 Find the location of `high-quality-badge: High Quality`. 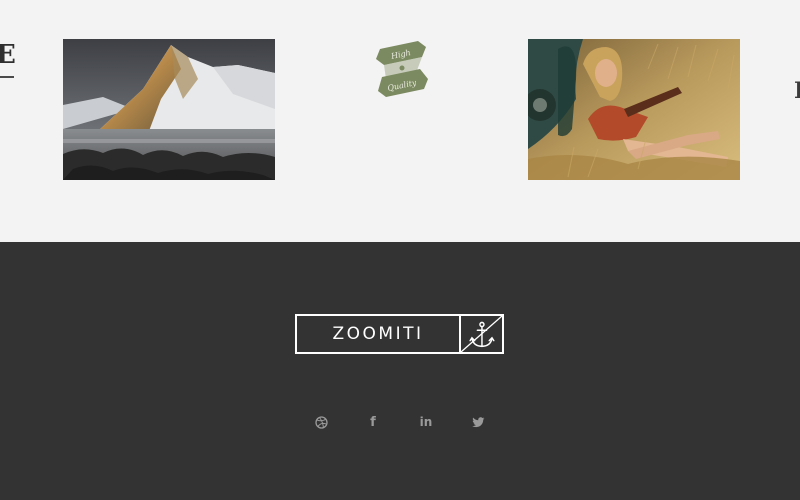

high-quality-badge: High Quality is located at coordinates (402, 72).